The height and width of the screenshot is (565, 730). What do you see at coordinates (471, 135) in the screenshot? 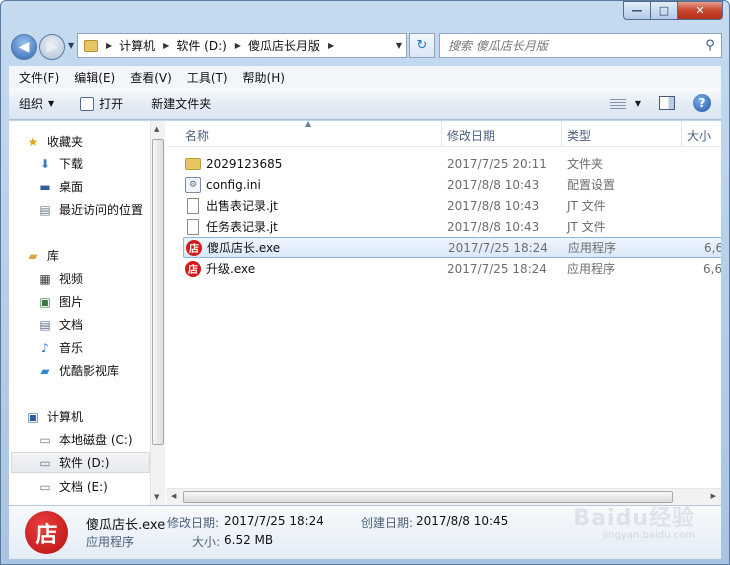
I see `column-date: 修改日期` at bounding box center [471, 135].